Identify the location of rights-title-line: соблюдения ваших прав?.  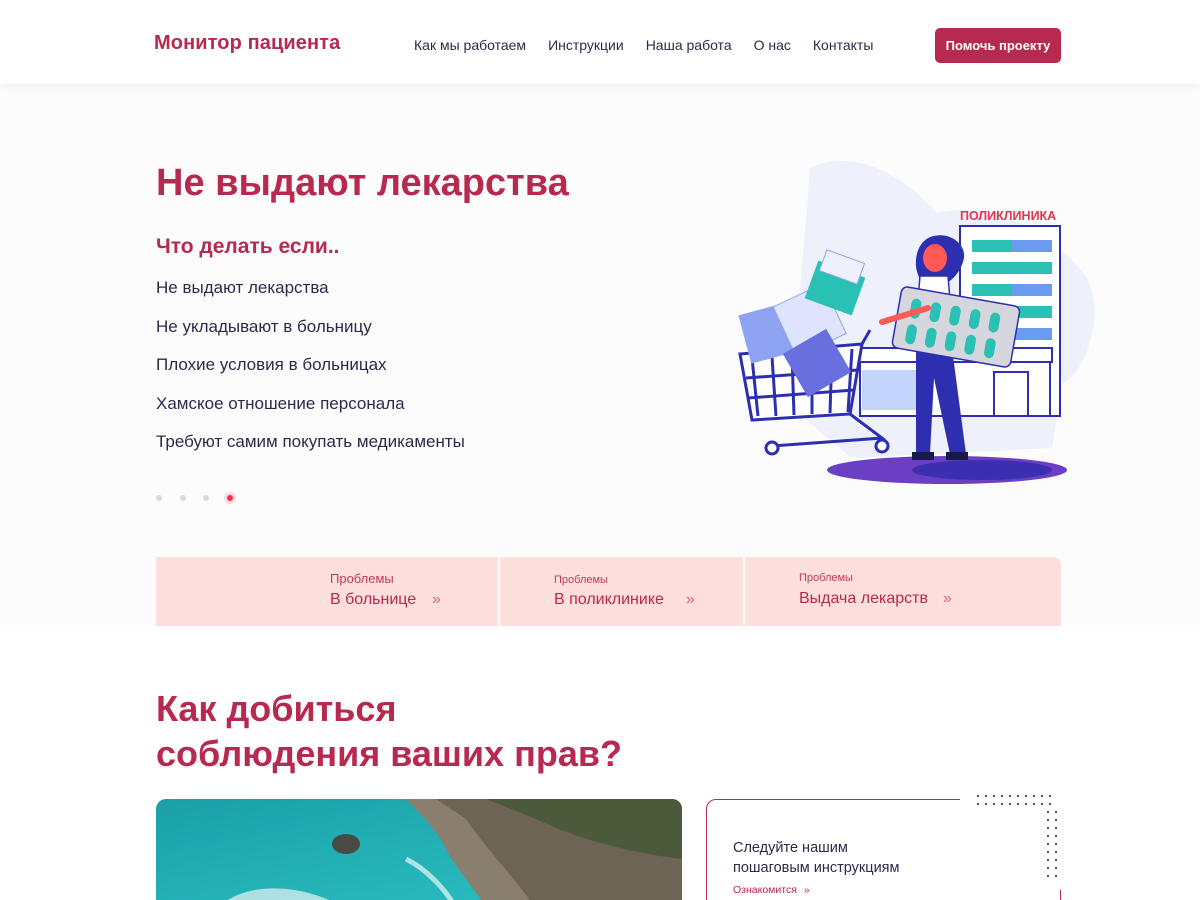
(389, 753).